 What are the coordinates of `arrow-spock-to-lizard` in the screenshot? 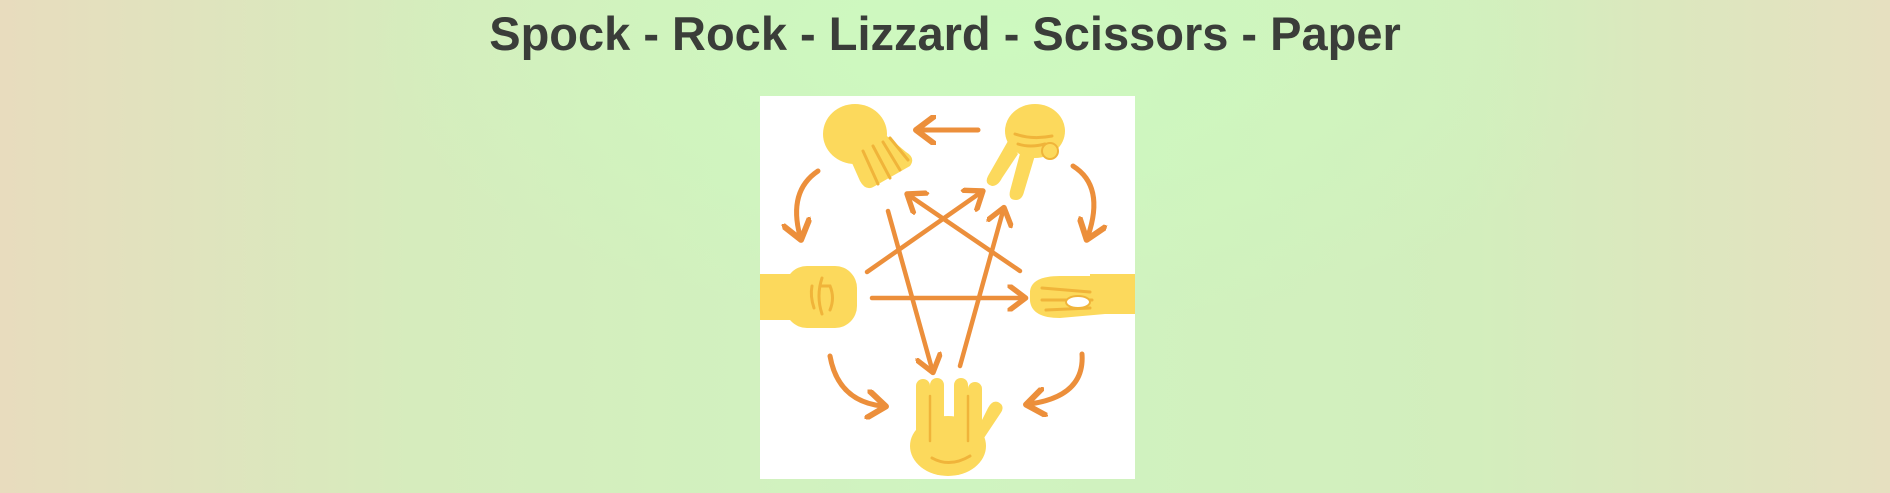 It's located at (1057, 377).